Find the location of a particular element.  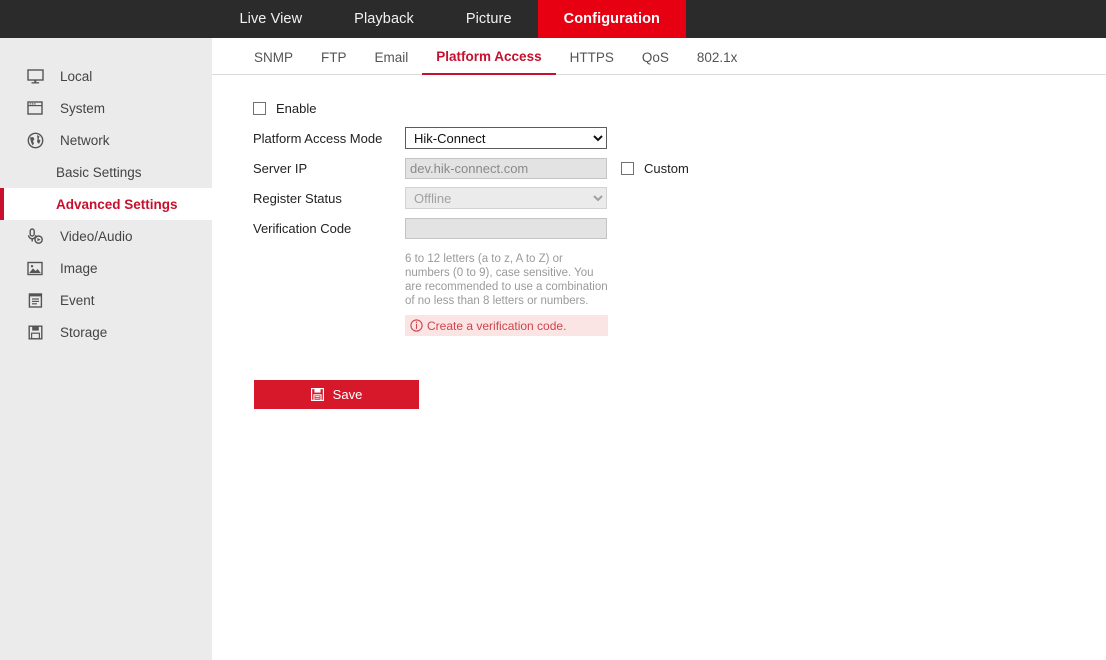

tab-platform-access: Platform Access is located at coordinates (489, 62).